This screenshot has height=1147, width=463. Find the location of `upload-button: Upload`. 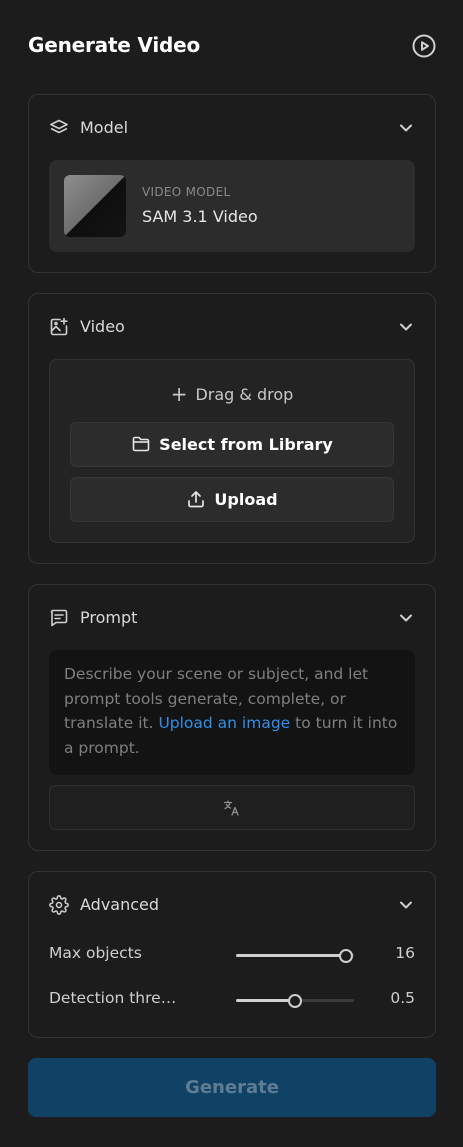

upload-button: Upload is located at coordinates (232, 499).